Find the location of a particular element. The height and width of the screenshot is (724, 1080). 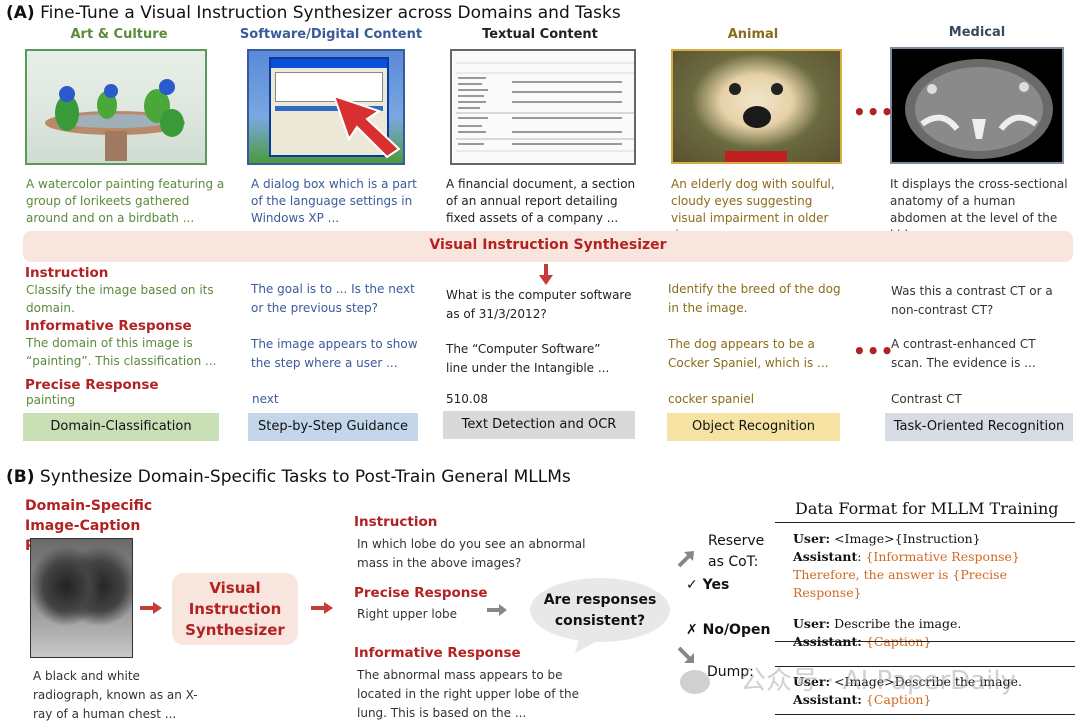

chest-xray-image is located at coordinates (81, 598).